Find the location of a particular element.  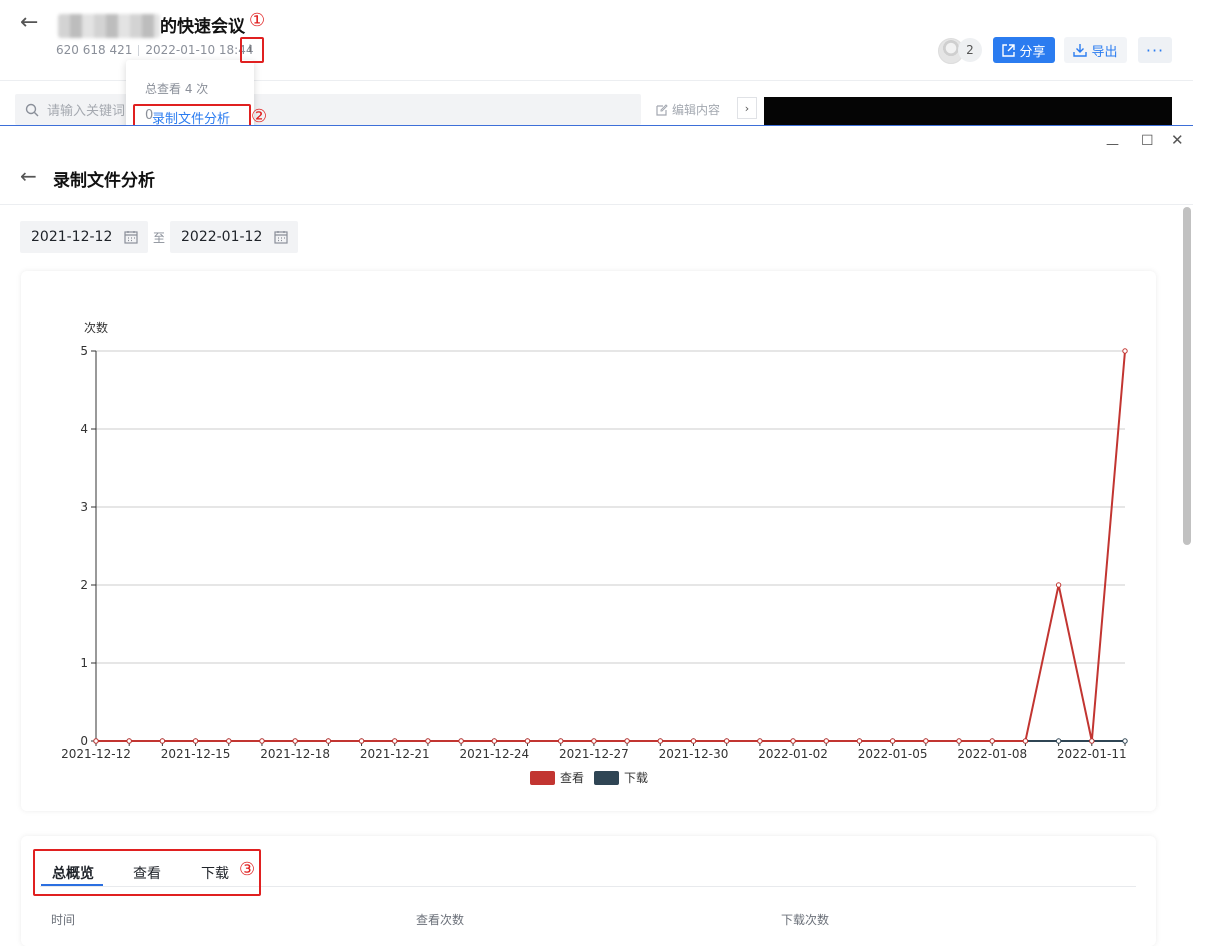

y-tick-label: 1 is located at coordinates (84, 663).